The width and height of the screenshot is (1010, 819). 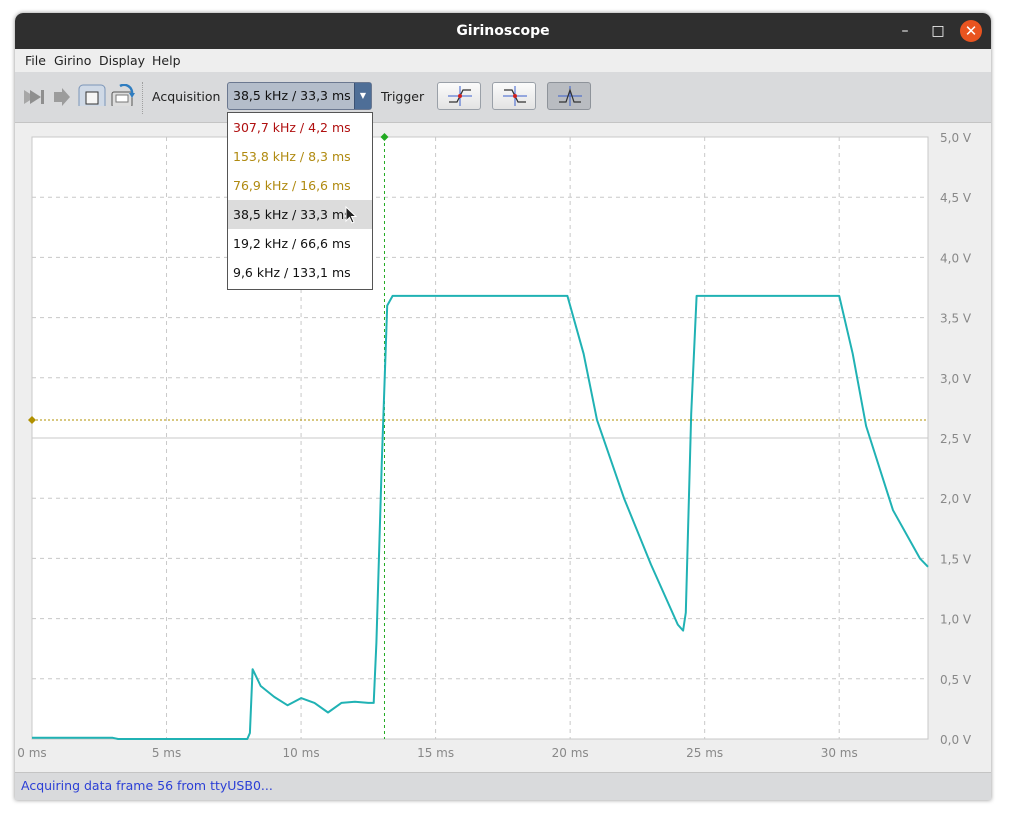 What do you see at coordinates (956, 680) in the screenshot?
I see `y-tick-label: 0,5 V` at bounding box center [956, 680].